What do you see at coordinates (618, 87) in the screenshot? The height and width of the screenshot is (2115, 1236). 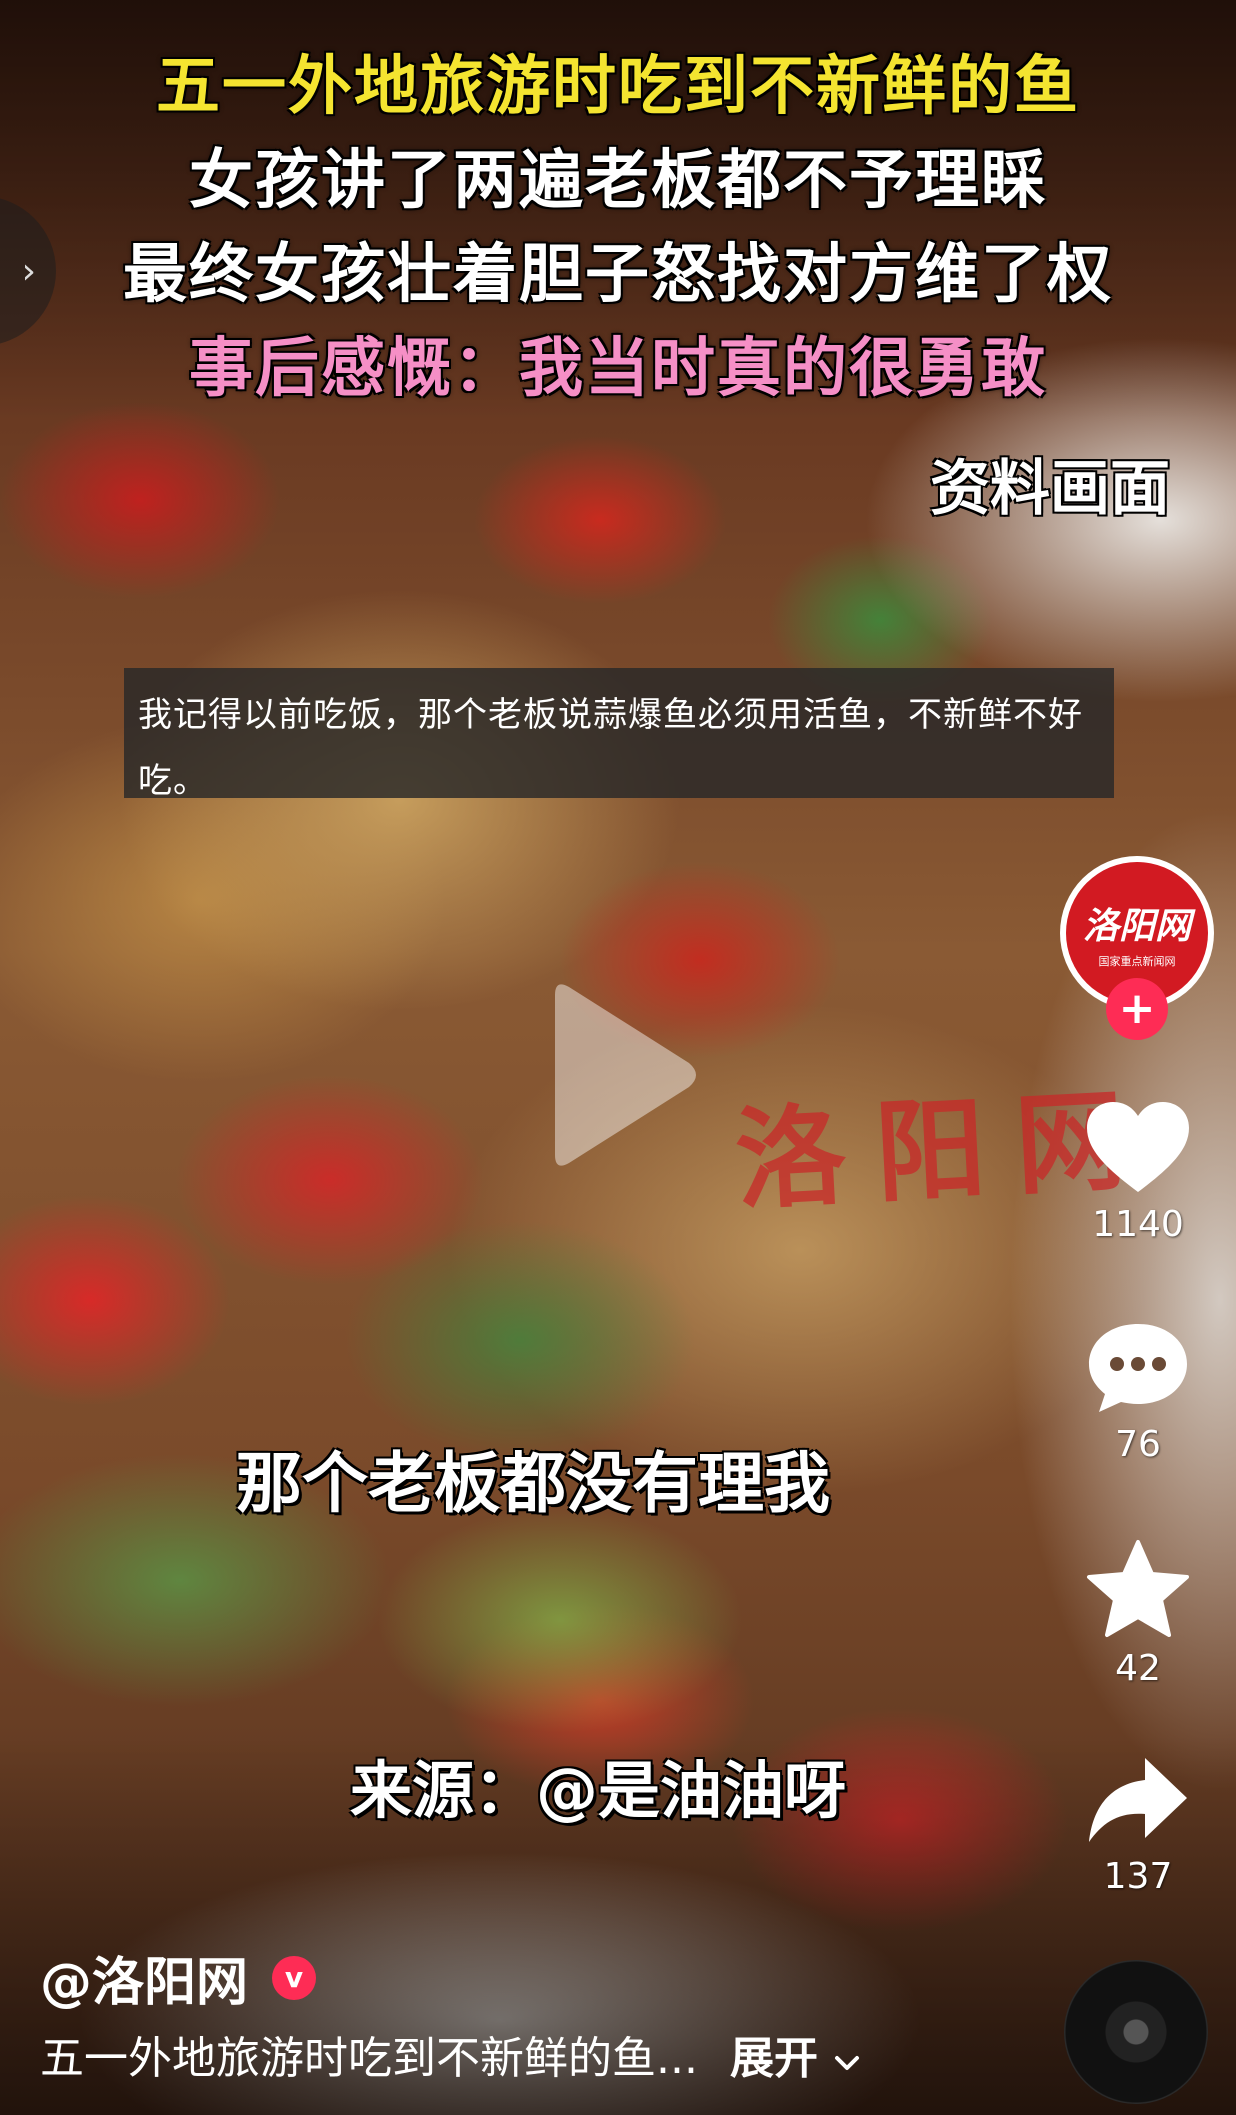 I see `headline-line-1: 五一外地旅游时吃到不新鲜的鱼` at bounding box center [618, 87].